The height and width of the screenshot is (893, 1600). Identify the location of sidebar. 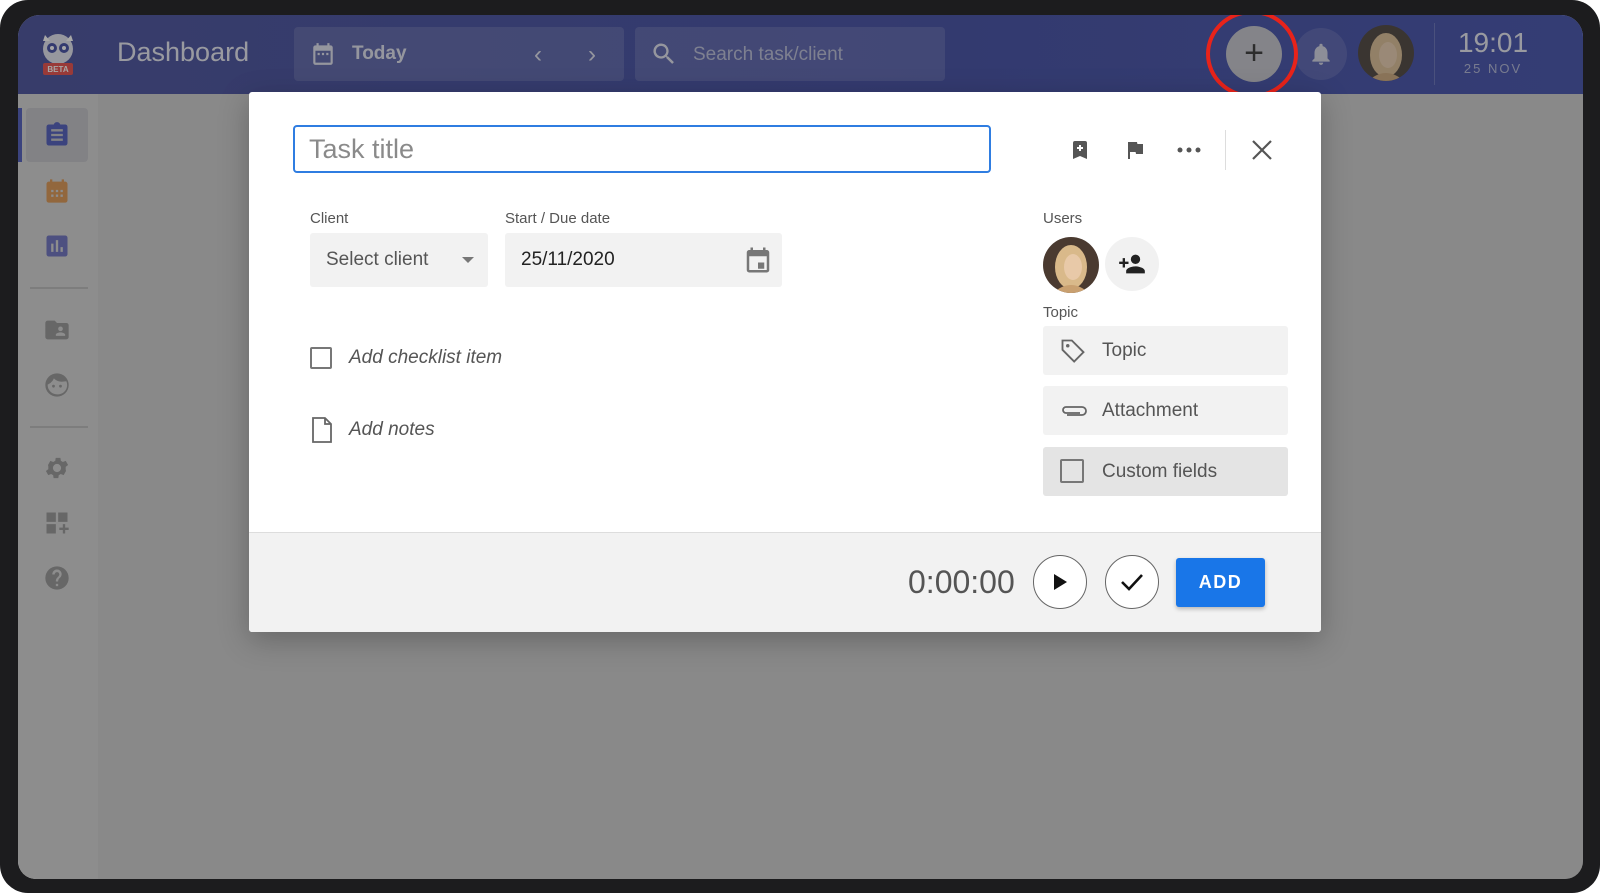
(58, 486).